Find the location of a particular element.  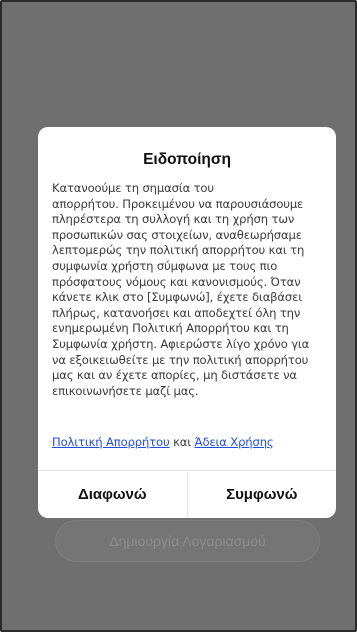

license-link: Άδεια Χρήσης is located at coordinates (234, 442).